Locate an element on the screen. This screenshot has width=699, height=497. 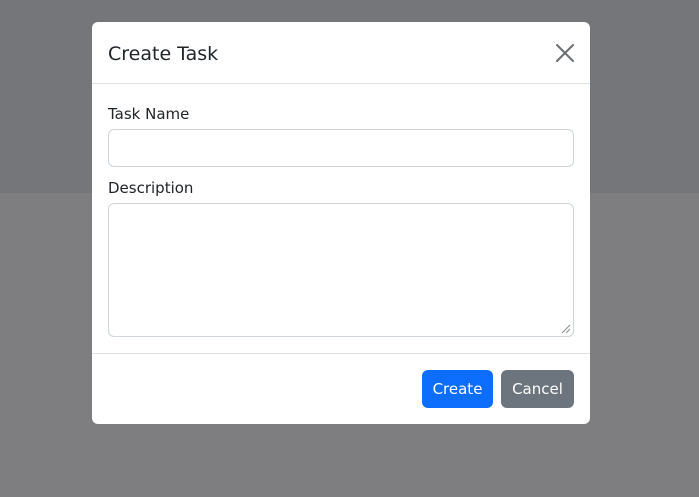
modal-header: Create Task is located at coordinates (341, 53).